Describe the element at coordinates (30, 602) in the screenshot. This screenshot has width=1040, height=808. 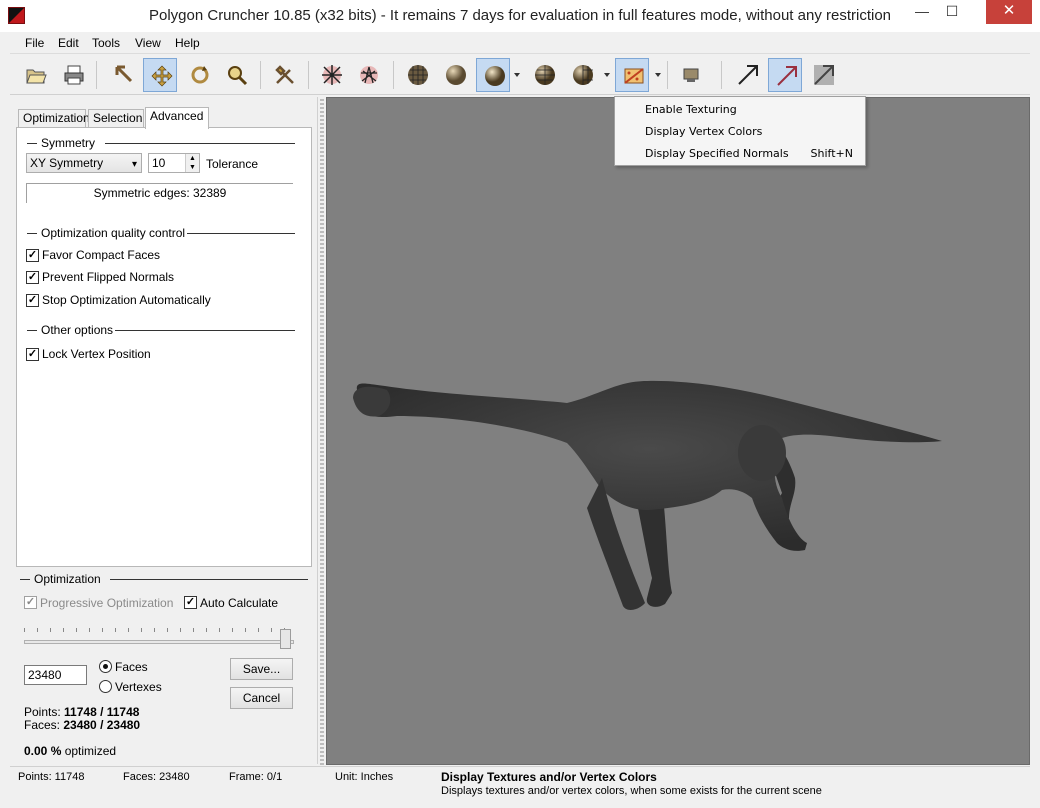
I see `progressive-optimization-checkbox: ✓` at that location.